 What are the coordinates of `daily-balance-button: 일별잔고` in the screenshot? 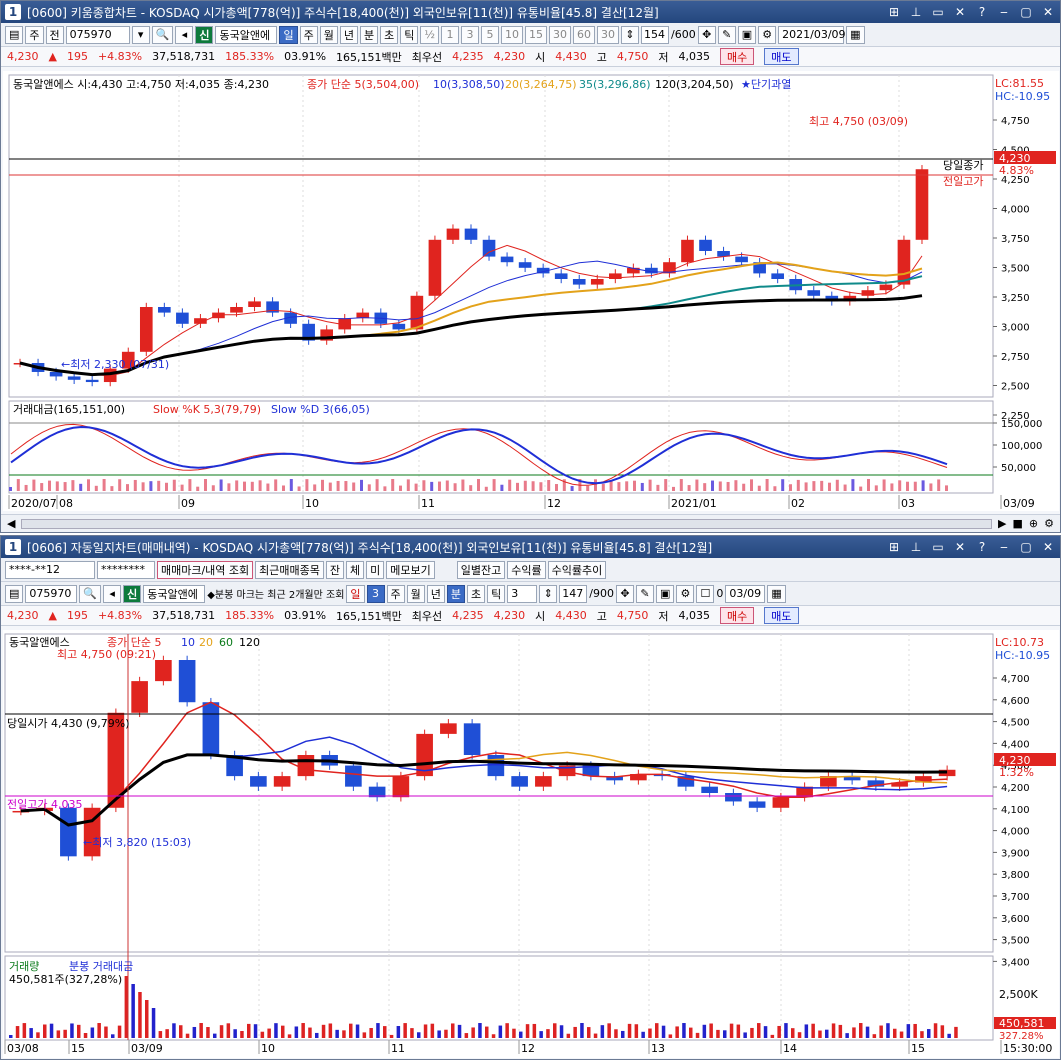 It's located at (481, 569).